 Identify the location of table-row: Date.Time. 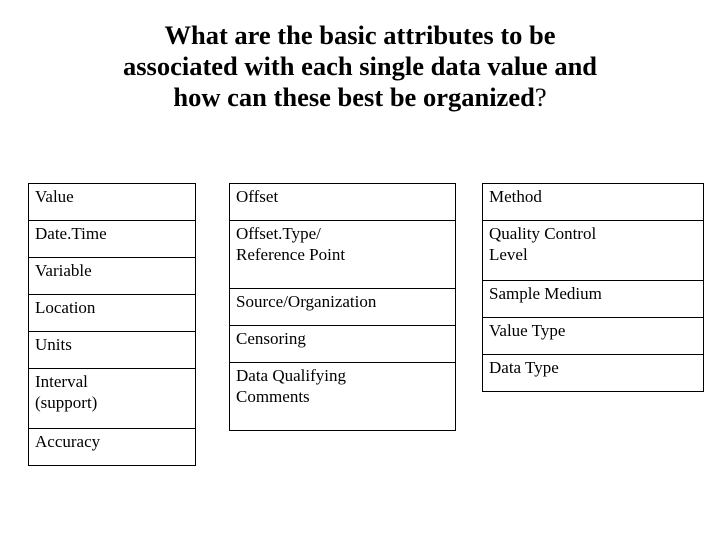
(112, 239).